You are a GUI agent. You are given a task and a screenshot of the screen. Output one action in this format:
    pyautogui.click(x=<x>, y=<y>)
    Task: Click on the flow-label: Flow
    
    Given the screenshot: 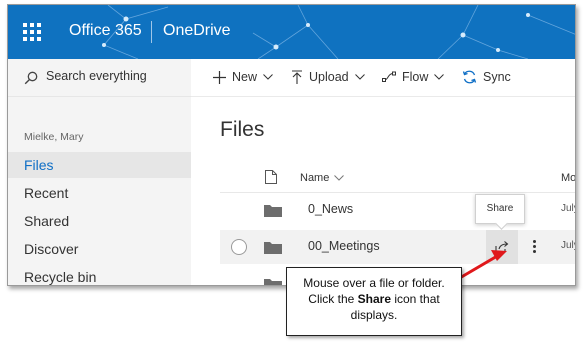 What is the action you would take?
    pyautogui.click(x=415, y=77)
    